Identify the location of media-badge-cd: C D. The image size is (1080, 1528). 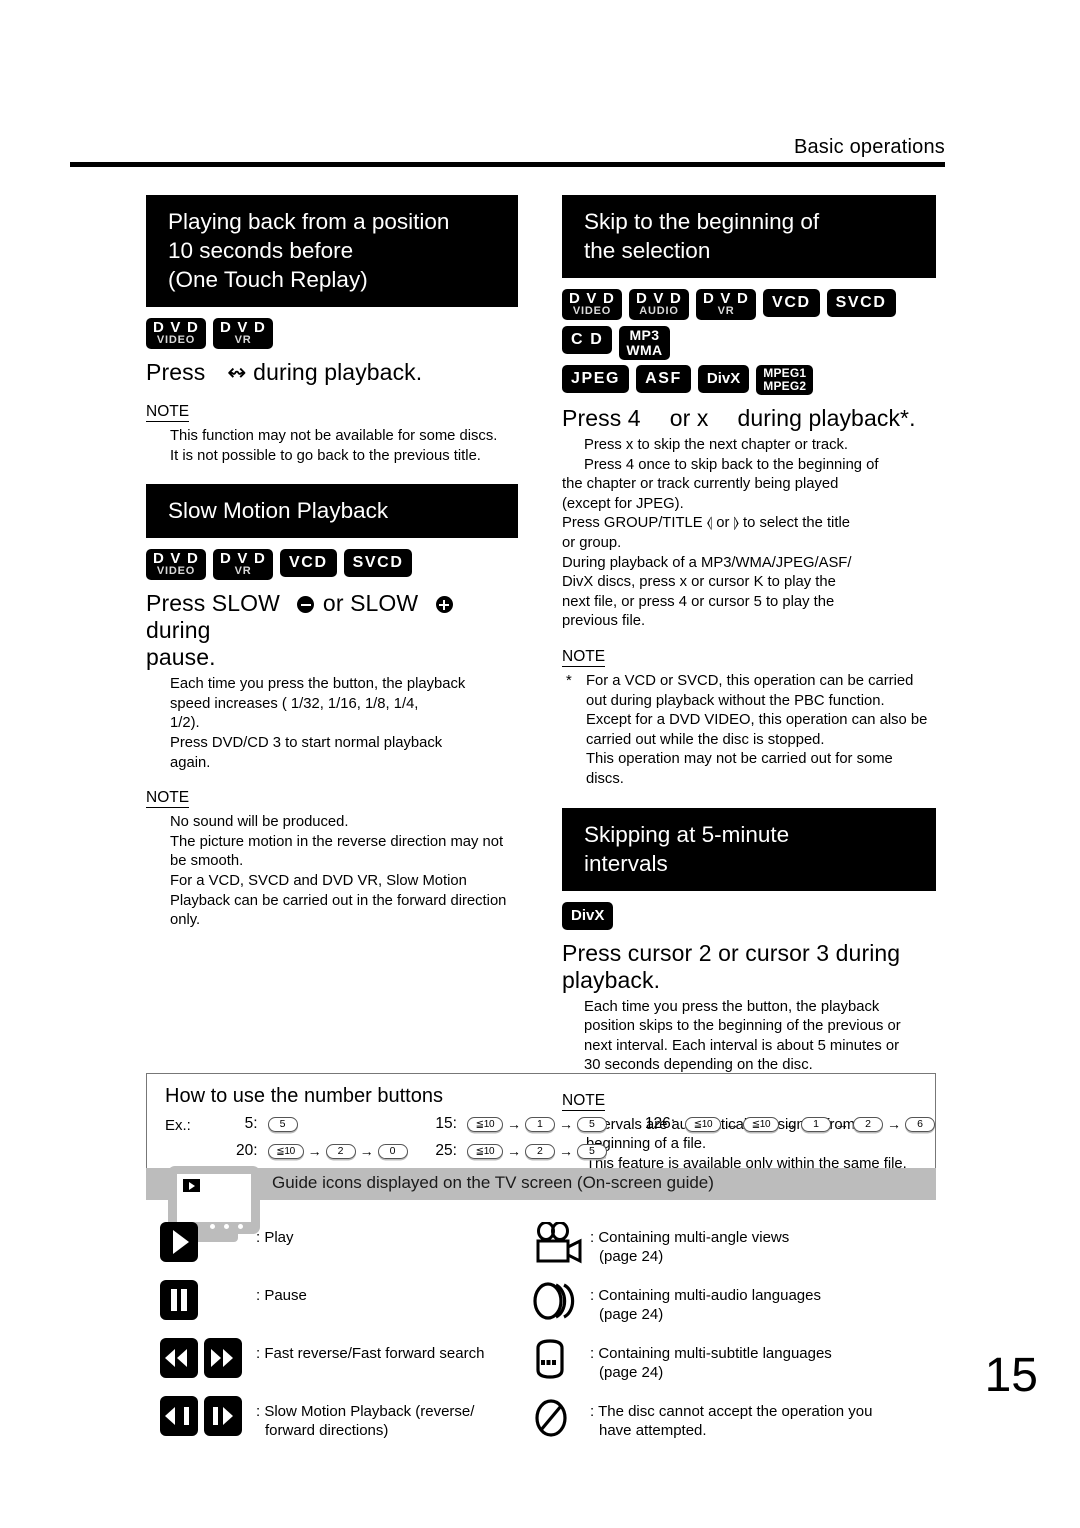
(587, 340).